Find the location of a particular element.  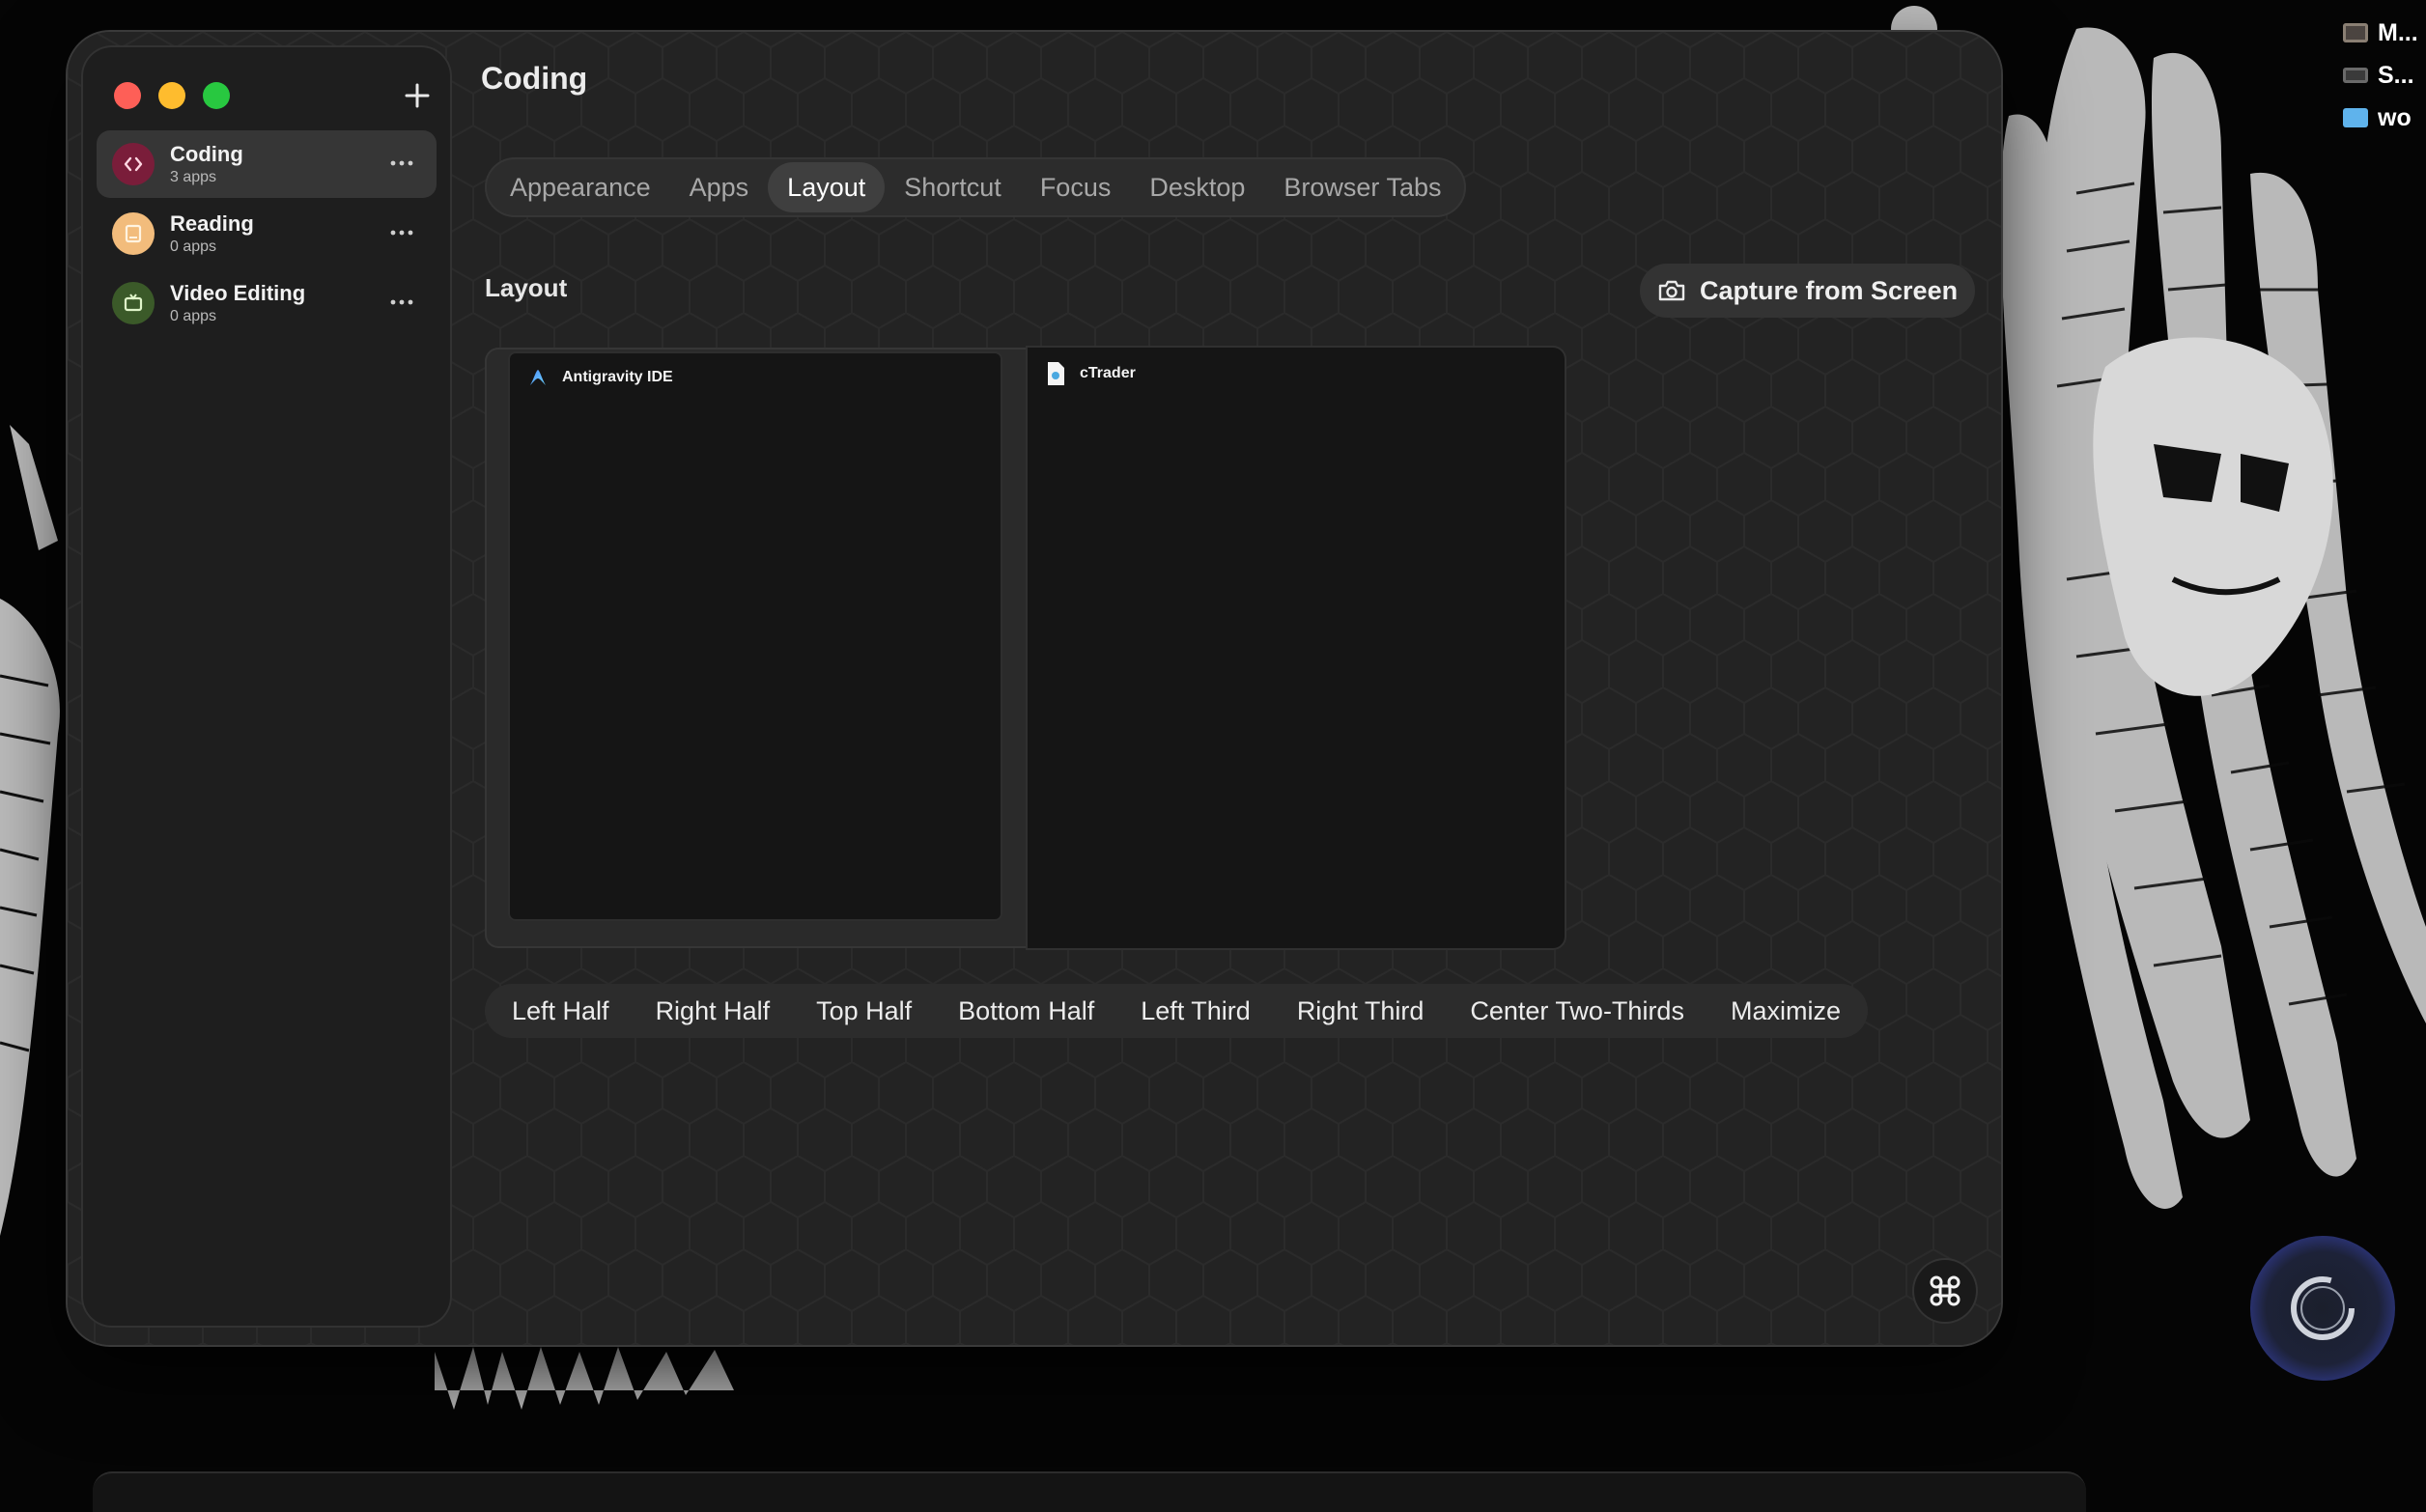

capture-from-screen-button: Capture from Screen is located at coordinates (1808, 291).